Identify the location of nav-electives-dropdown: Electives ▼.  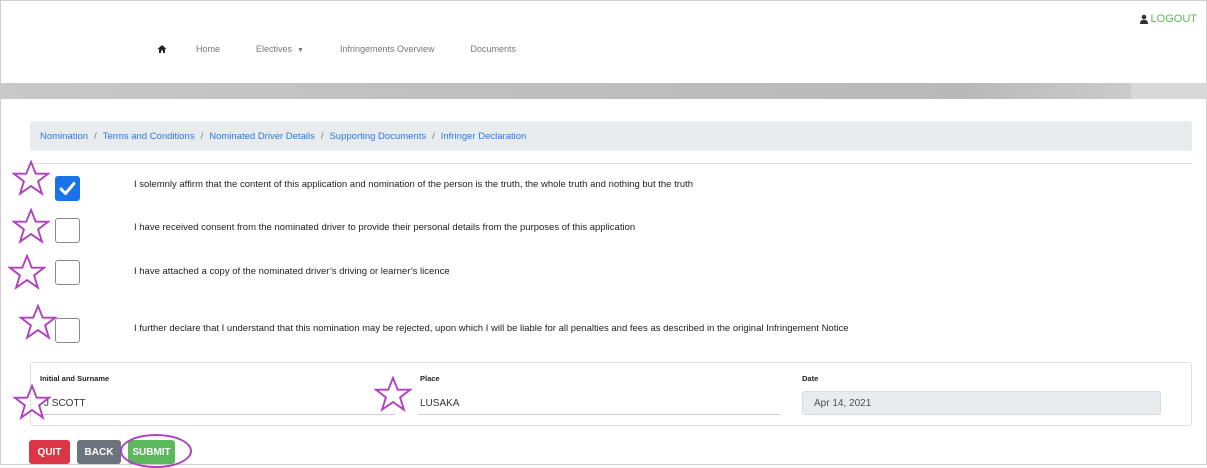
(280, 49).